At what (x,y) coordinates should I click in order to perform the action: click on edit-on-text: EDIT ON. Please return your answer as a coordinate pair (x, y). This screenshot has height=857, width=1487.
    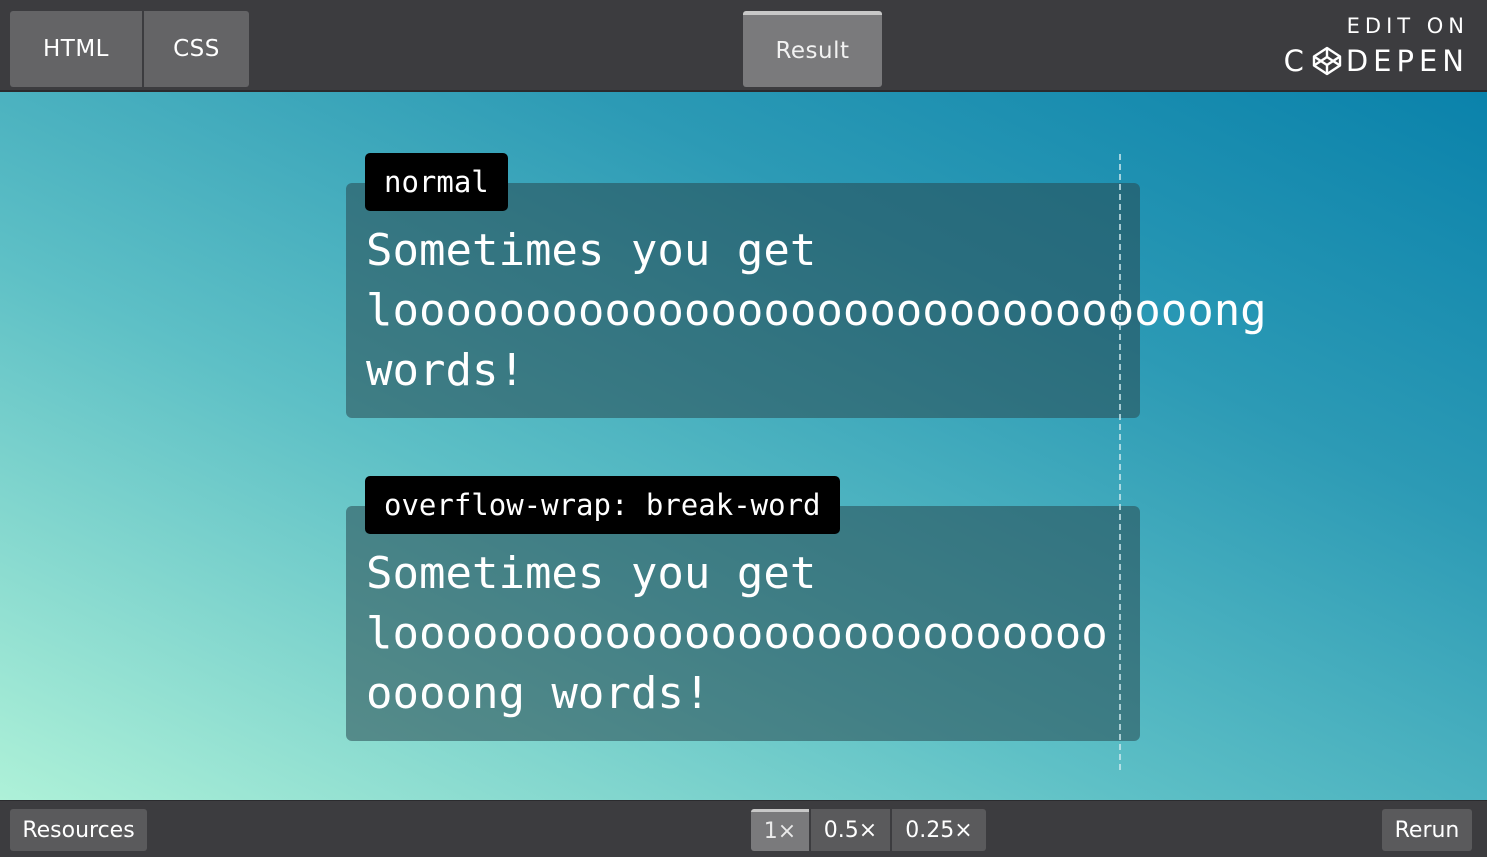
    Looking at the image, I should click on (1407, 26).